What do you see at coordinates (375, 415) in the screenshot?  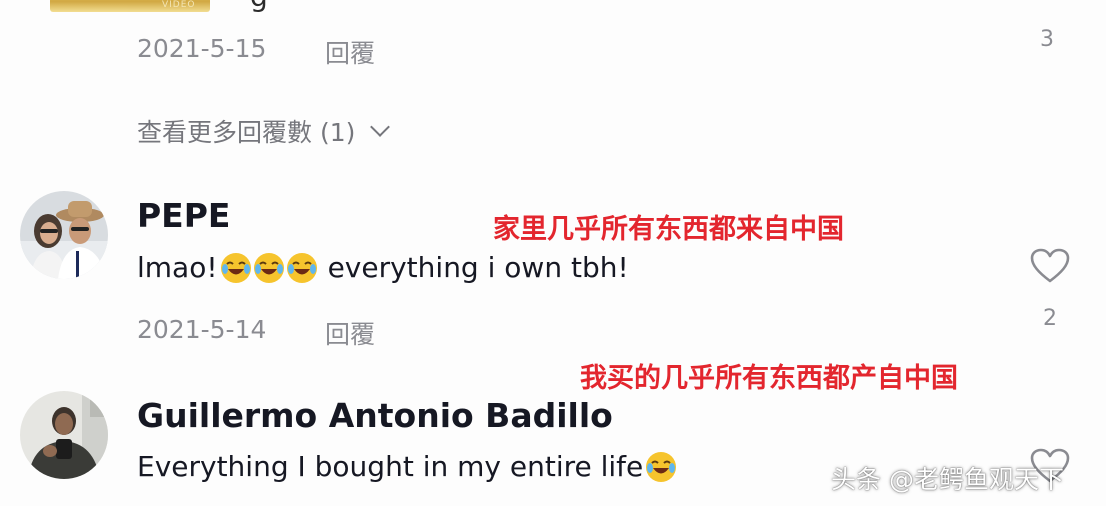 I see `username: Guillermo Antonio Badillo` at bounding box center [375, 415].